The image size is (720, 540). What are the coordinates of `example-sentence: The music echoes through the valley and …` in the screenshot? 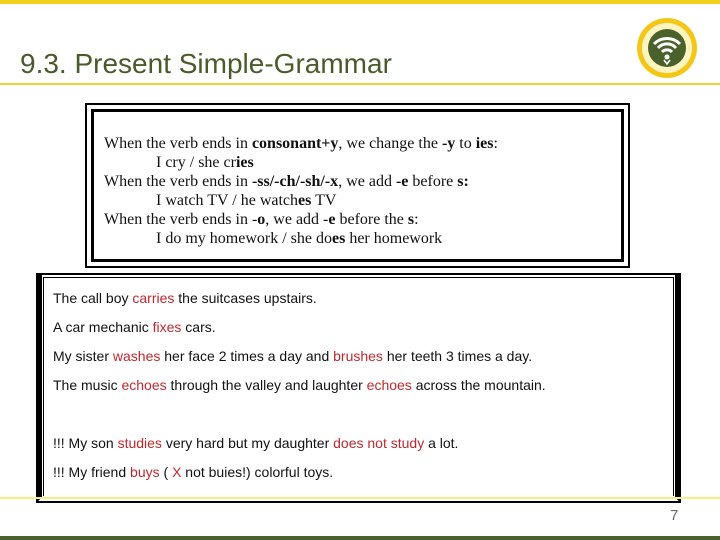 It's located at (299, 385).